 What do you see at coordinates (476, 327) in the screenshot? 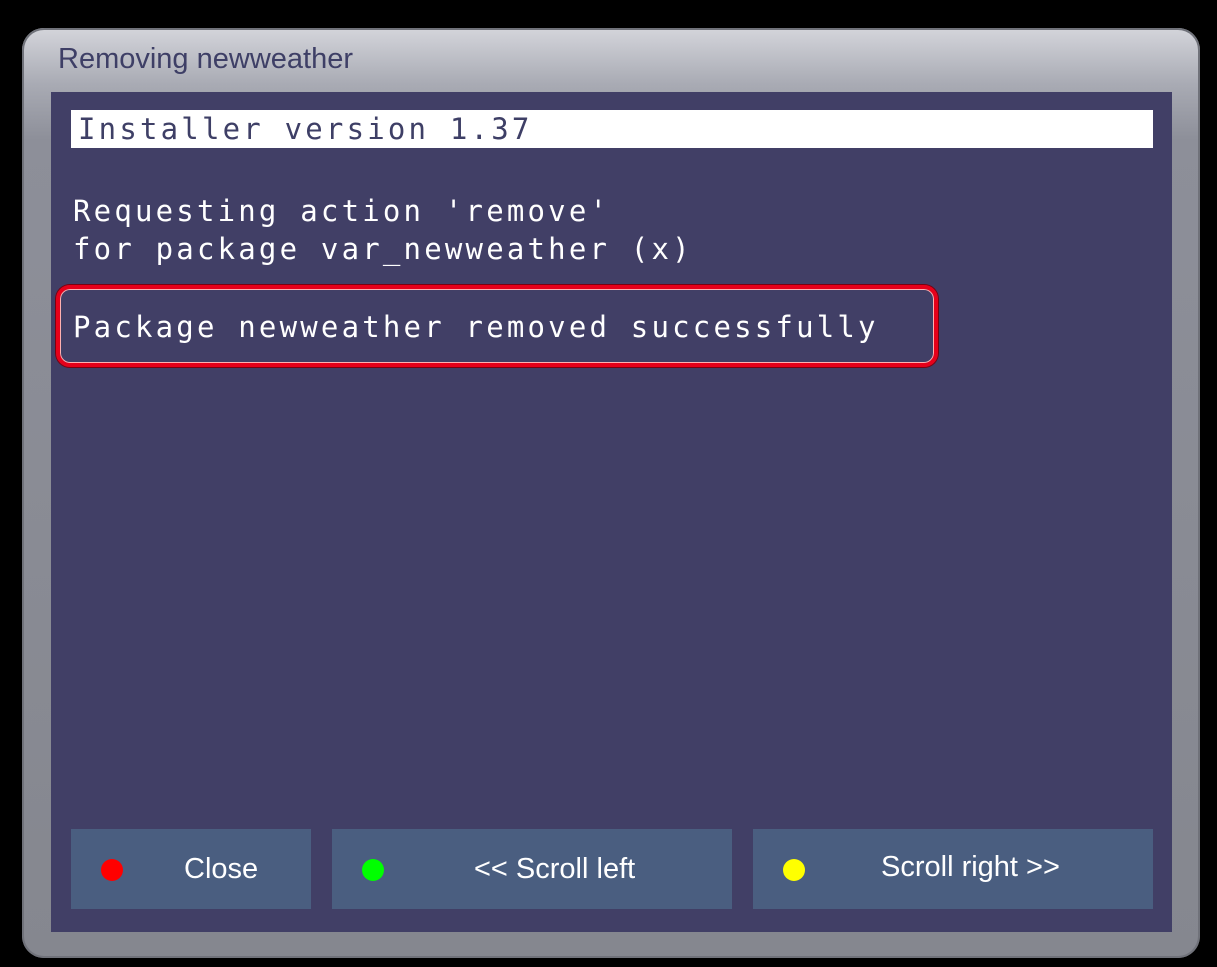
I see `success-message: Package newweather removed successfully` at bounding box center [476, 327].